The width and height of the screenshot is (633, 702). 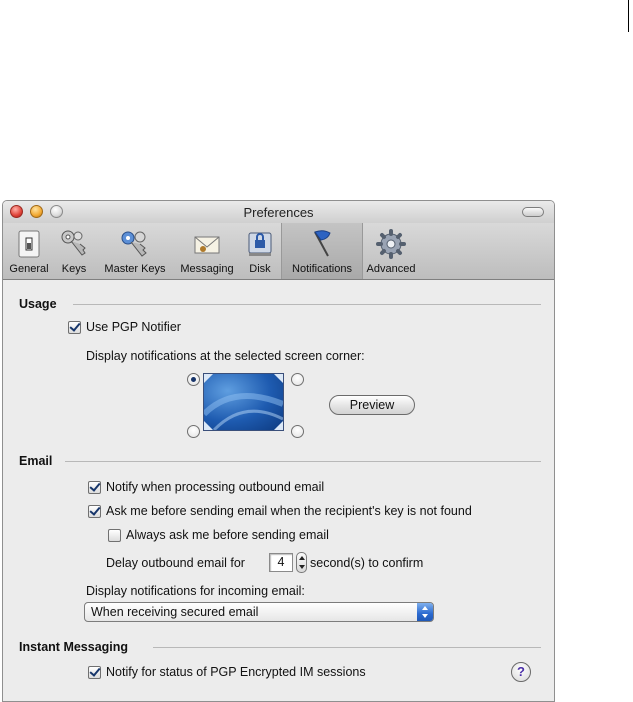 I want to click on delay-prefix-label: Delay outbound email for, so click(x=175, y=563).